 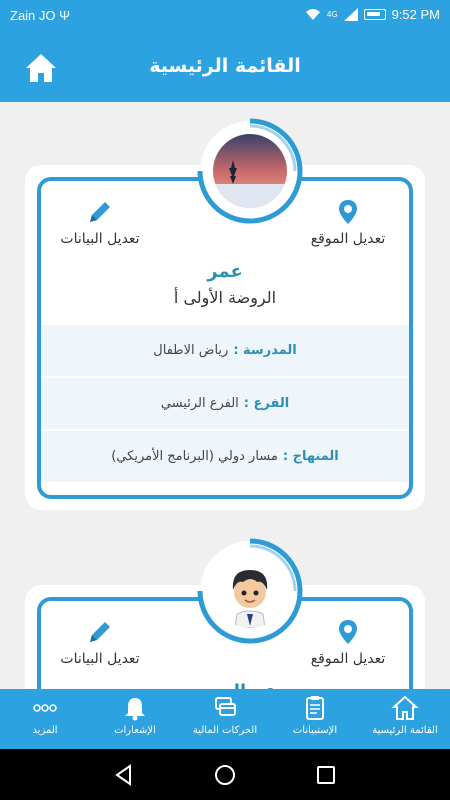 I want to click on curriculum-label: المنهاج :, so click(x=310, y=456).